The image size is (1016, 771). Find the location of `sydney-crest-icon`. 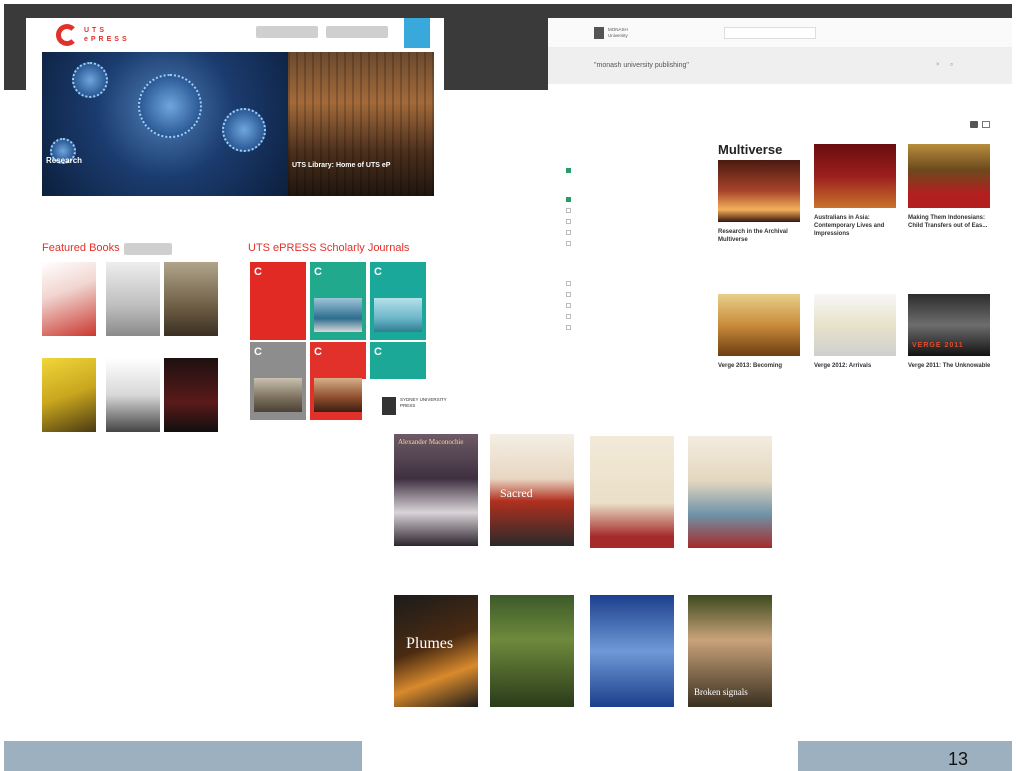

sydney-crest-icon is located at coordinates (389, 406).